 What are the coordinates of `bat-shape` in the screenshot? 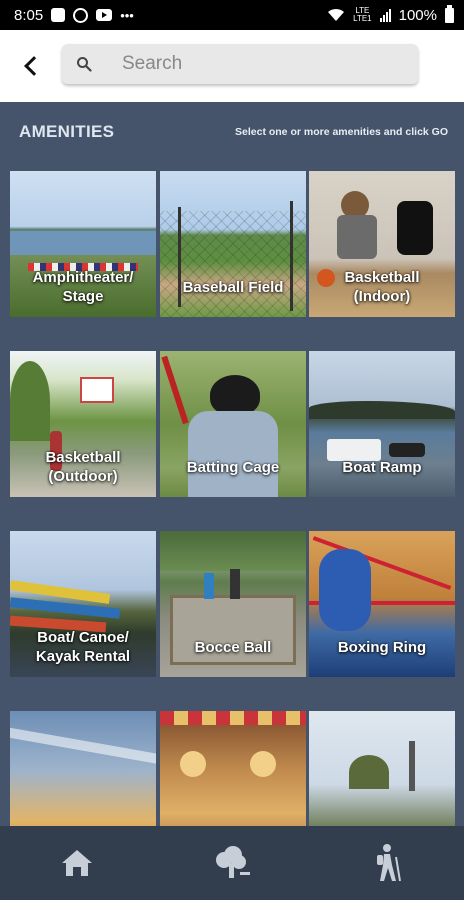 It's located at (175, 390).